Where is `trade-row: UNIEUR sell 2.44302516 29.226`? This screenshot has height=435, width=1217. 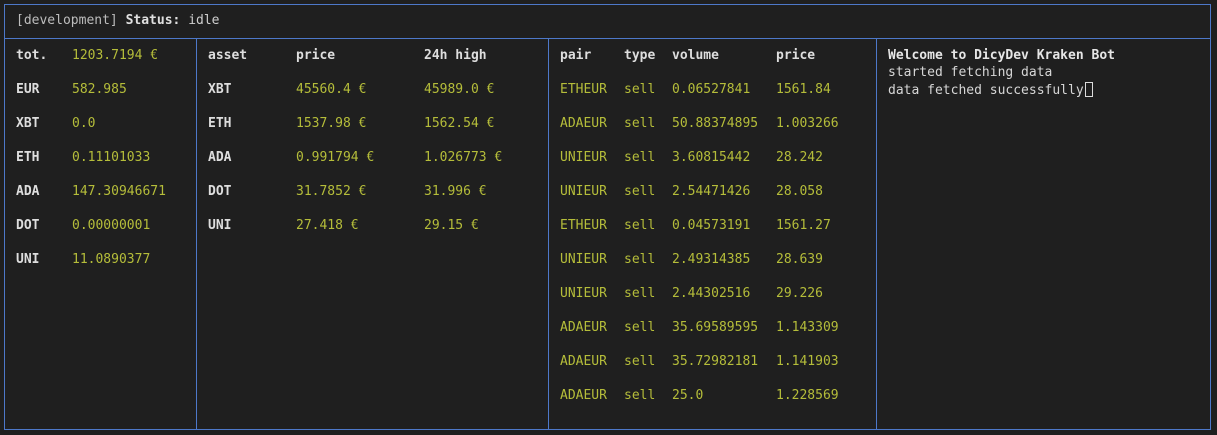 trade-row: UNIEUR sell 2.44302516 29.226 is located at coordinates (712, 296).